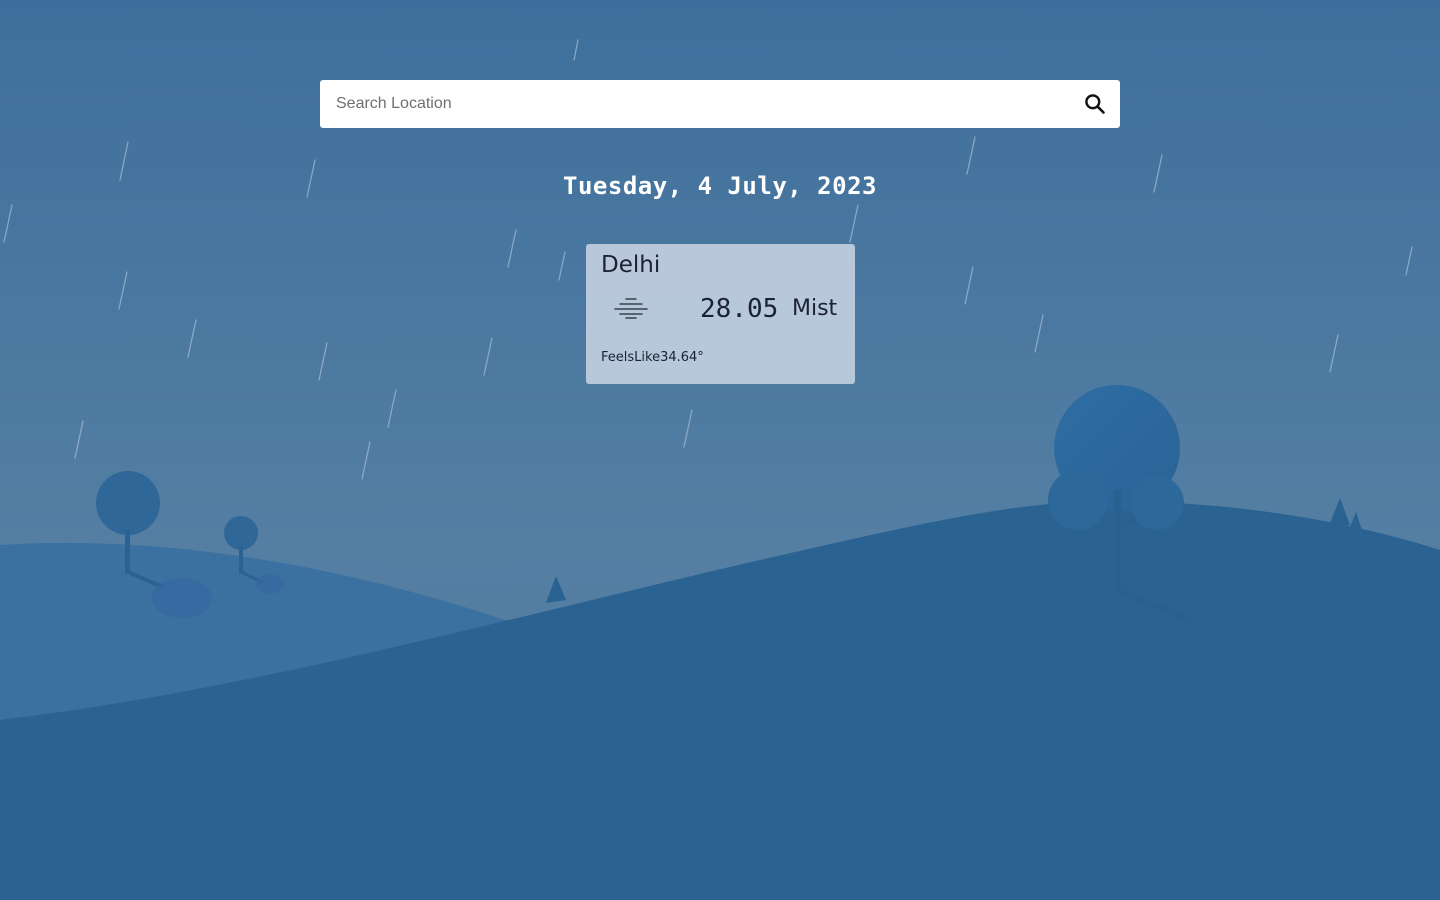 The image size is (1440, 900). What do you see at coordinates (720, 186) in the screenshot?
I see `current-date: Tuesday, 4 July, 2023` at bounding box center [720, 186].